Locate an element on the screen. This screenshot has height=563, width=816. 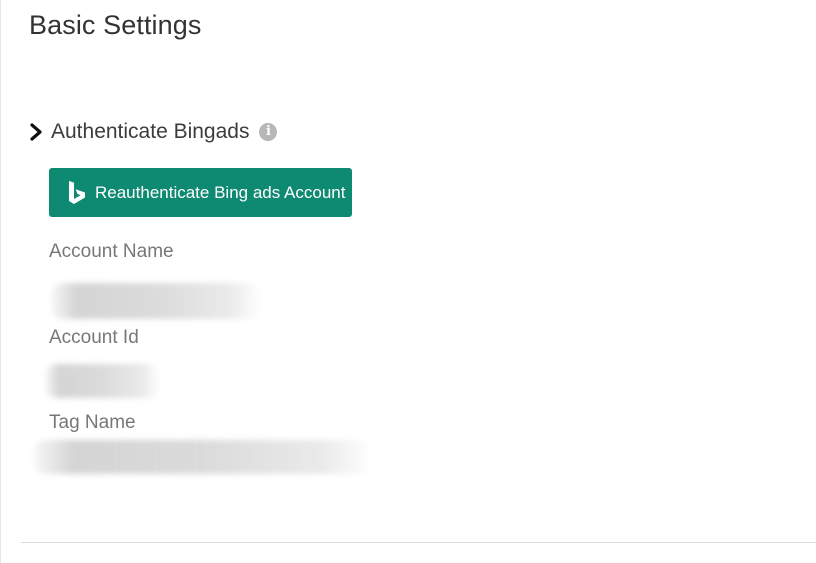
tag-name-label: Tag Name is located at coordinates (92, 422).